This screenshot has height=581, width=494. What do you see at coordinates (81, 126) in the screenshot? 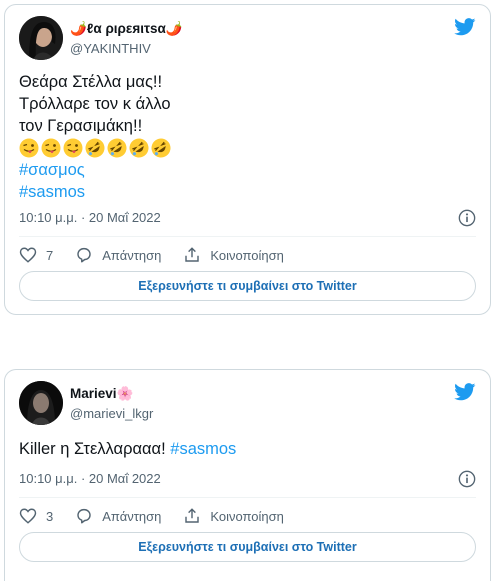
I see `tweet-text-line: τον Γερασιμάκη!!` at bounding box center [81, 126].